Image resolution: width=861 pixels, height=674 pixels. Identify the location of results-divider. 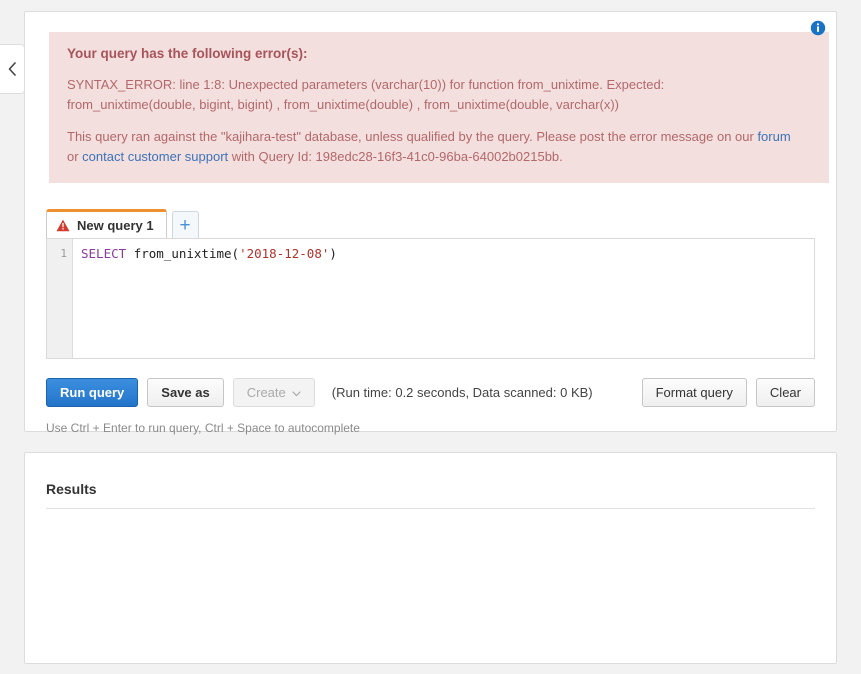
(430, 508).